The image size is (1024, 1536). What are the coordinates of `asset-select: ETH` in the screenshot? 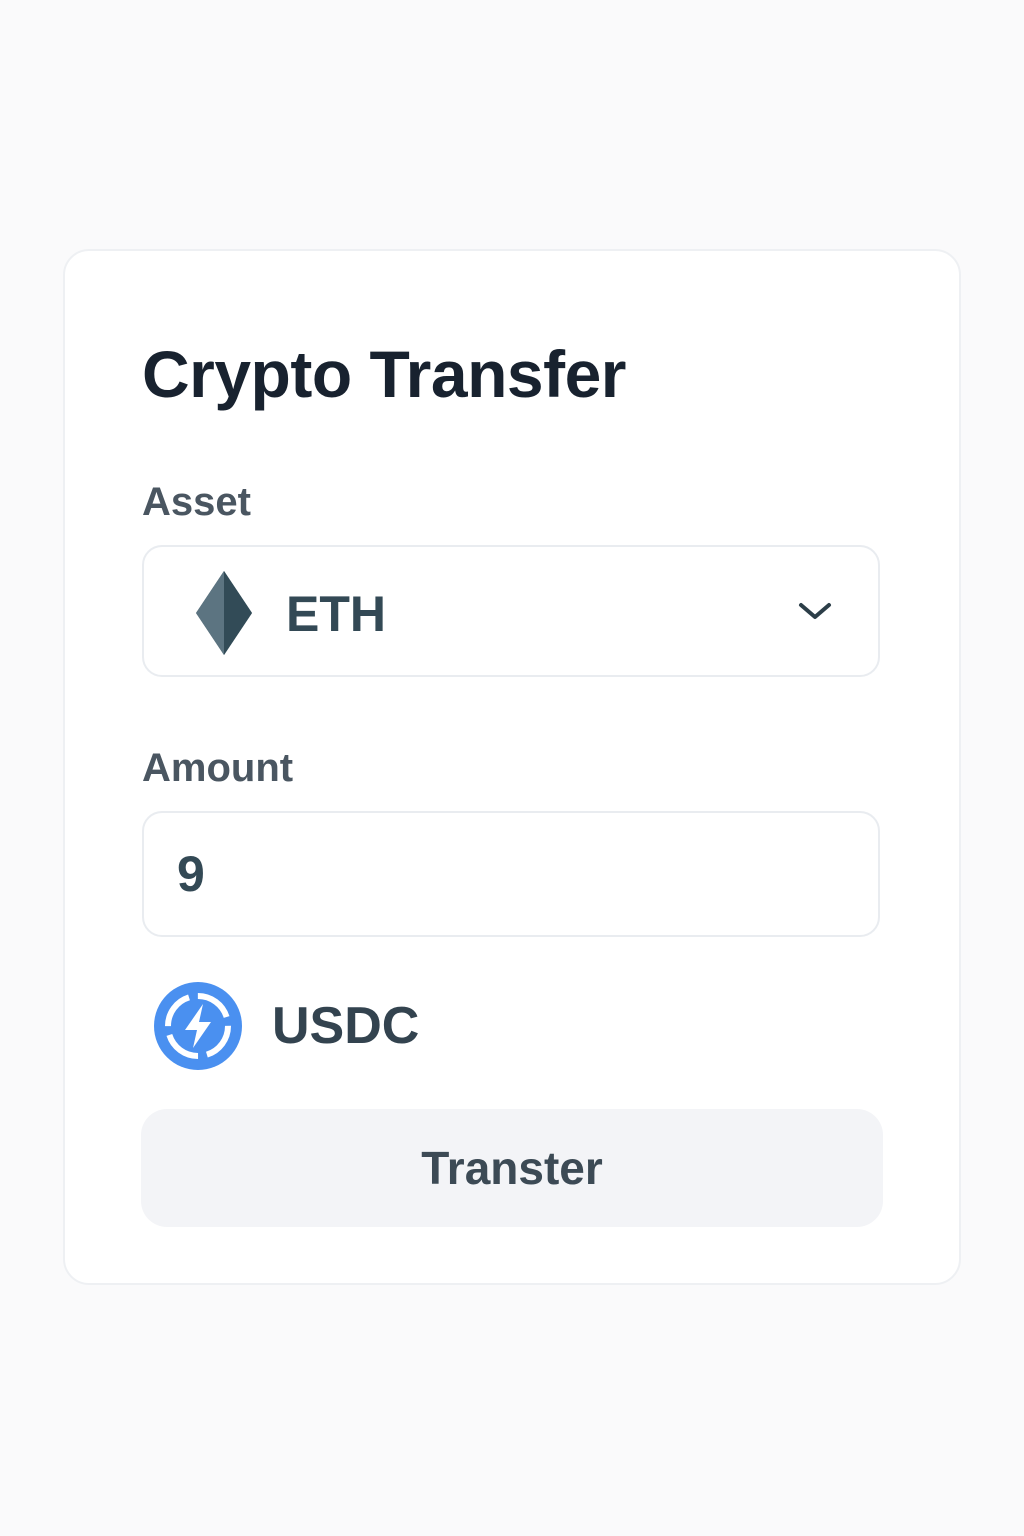 It's located at (511, 611).